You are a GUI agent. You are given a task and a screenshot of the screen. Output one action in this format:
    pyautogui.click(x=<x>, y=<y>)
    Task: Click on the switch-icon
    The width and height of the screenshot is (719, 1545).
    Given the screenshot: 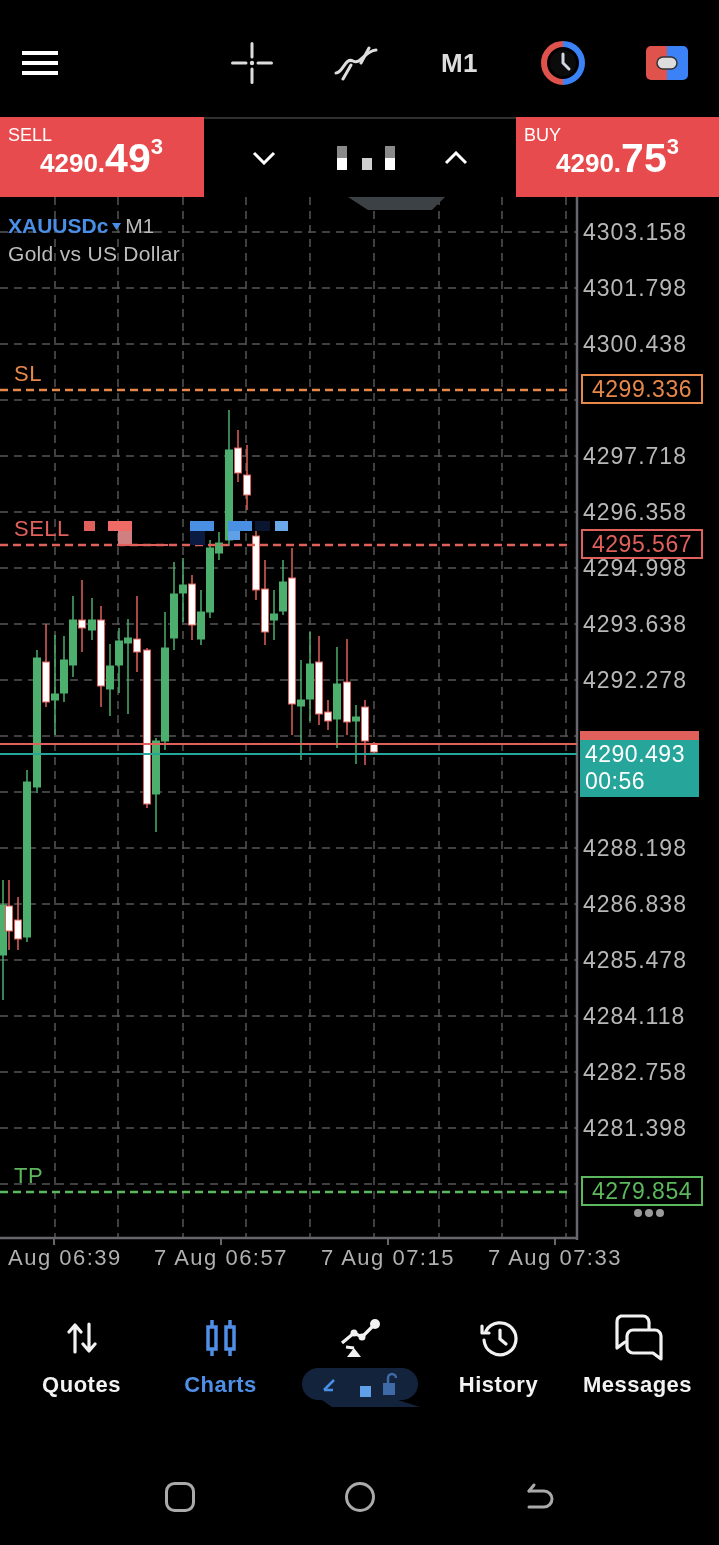 What is the action you would take?
    pyautogui.click(x=667, y=62)
    